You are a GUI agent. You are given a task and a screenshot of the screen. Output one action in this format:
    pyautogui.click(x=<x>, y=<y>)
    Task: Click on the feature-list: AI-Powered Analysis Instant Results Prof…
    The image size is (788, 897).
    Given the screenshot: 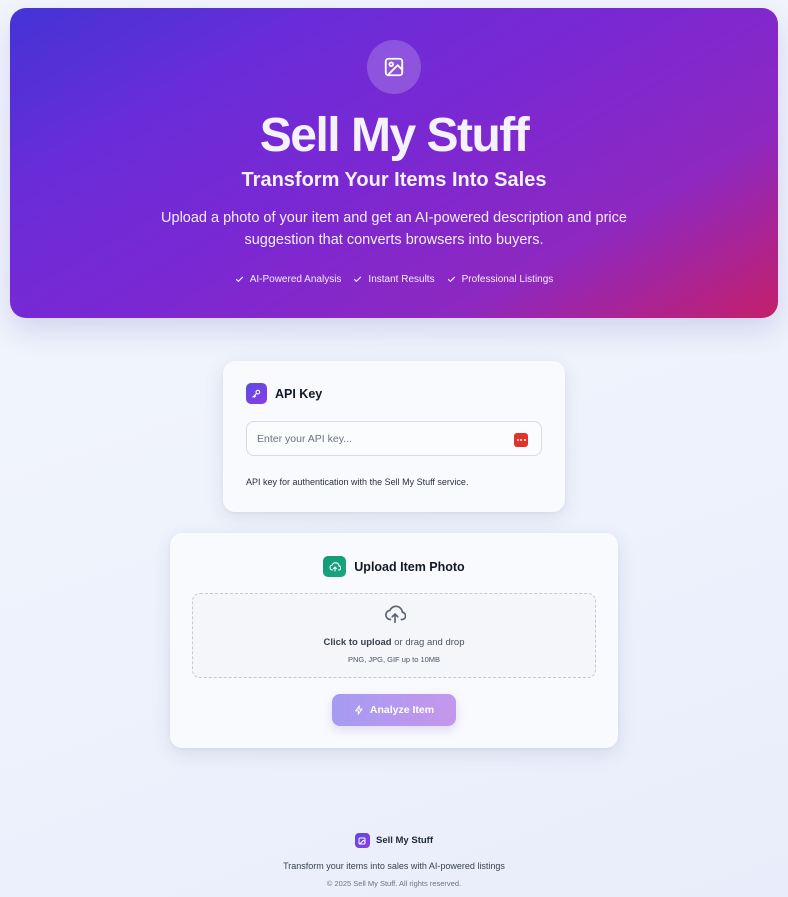 What is the action you would take?
    pyautogui.click(x=394, y=279)
    